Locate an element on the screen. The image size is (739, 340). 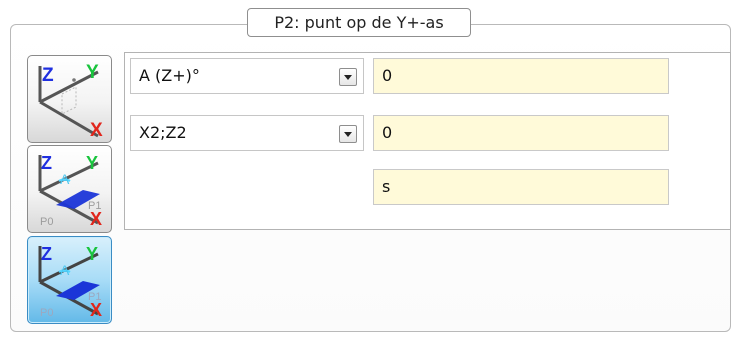
angle-value: 0 is located at coordinates (387, 75).